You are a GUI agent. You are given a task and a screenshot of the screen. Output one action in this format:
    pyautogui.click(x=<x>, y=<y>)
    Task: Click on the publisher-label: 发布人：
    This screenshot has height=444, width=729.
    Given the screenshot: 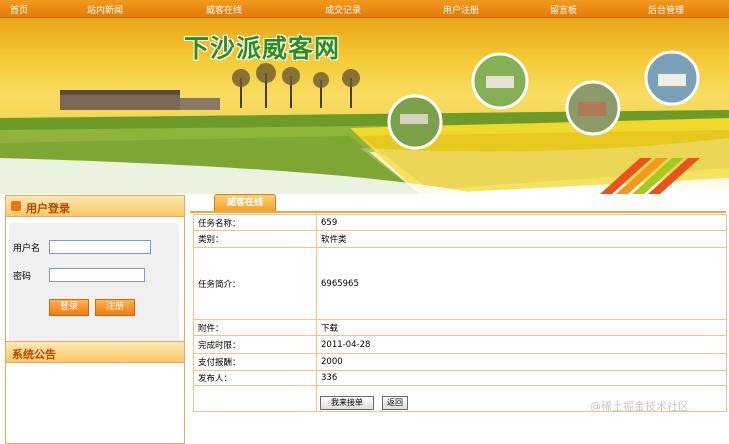 What is the action you would take?
    pyautogui.click(x=255, y=378)
    